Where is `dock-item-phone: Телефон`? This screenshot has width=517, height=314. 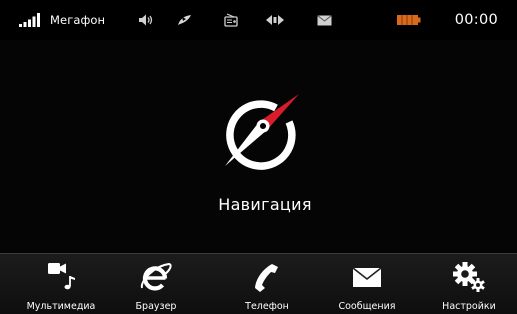
dock-item-phone: Телефон is located at coordinates (267, 284).